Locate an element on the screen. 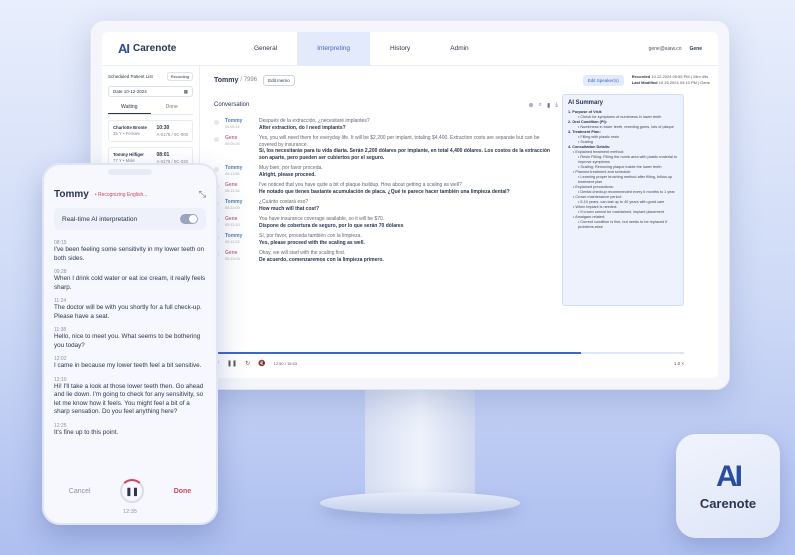  cancel-button: Cancel is located at coordinates (80, 491).